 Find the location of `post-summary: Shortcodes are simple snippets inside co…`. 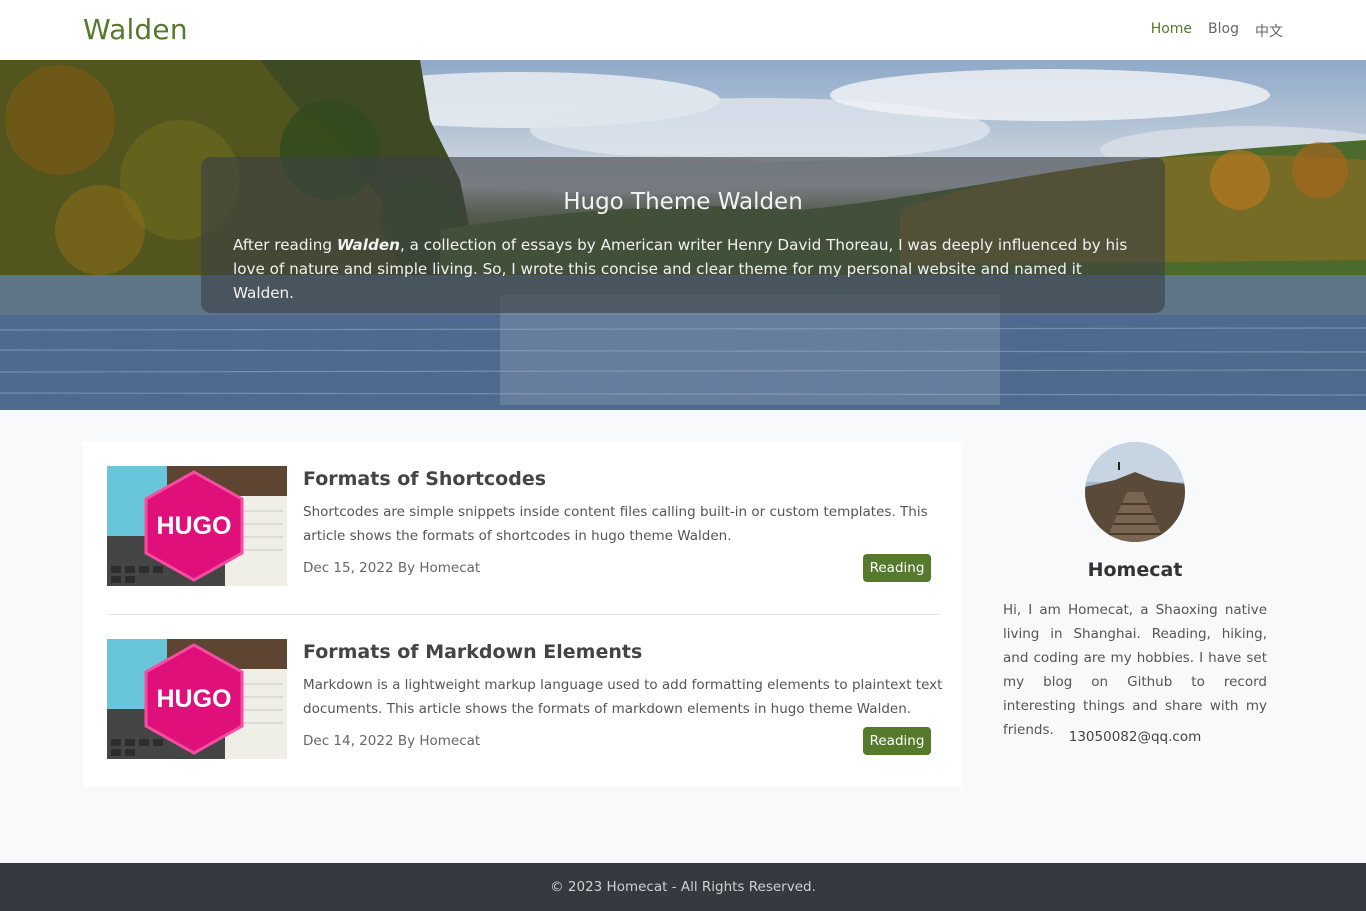

post-summary: Shortcodes are simple snippets inside co… is located at coordinates (615, 524).